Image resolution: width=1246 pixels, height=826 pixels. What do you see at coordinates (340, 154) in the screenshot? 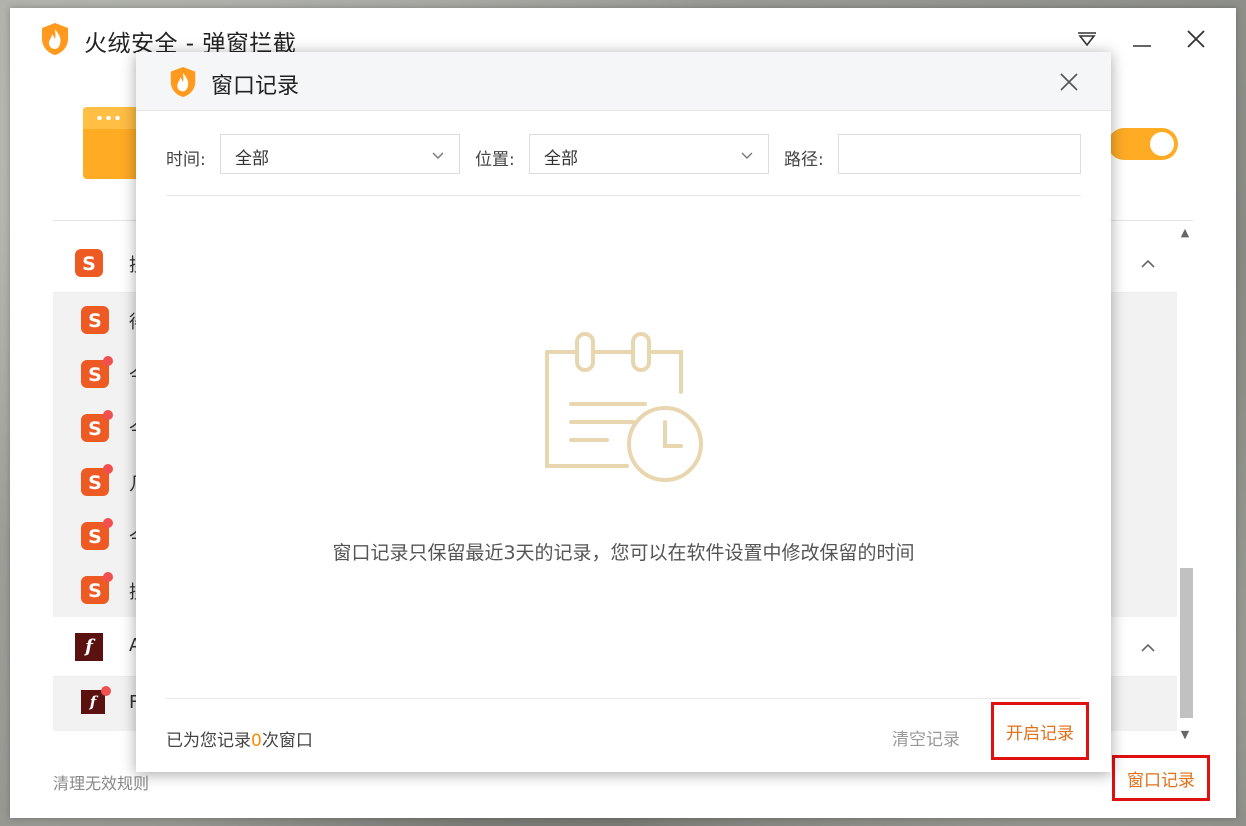
I see `time-filter-select: 全部` at bounding box center [340, 154].